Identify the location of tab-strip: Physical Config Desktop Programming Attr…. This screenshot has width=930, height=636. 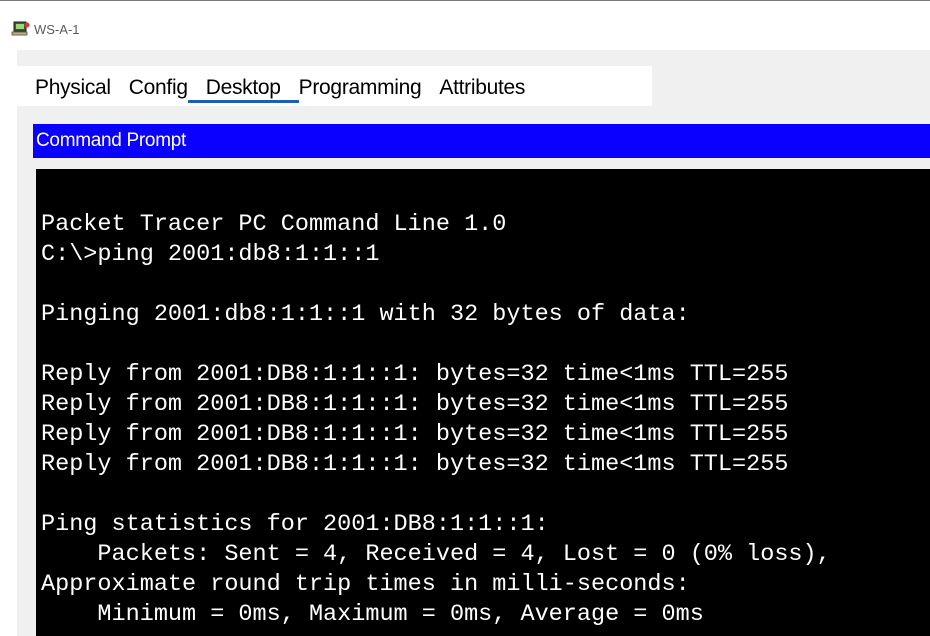
(334, 86).